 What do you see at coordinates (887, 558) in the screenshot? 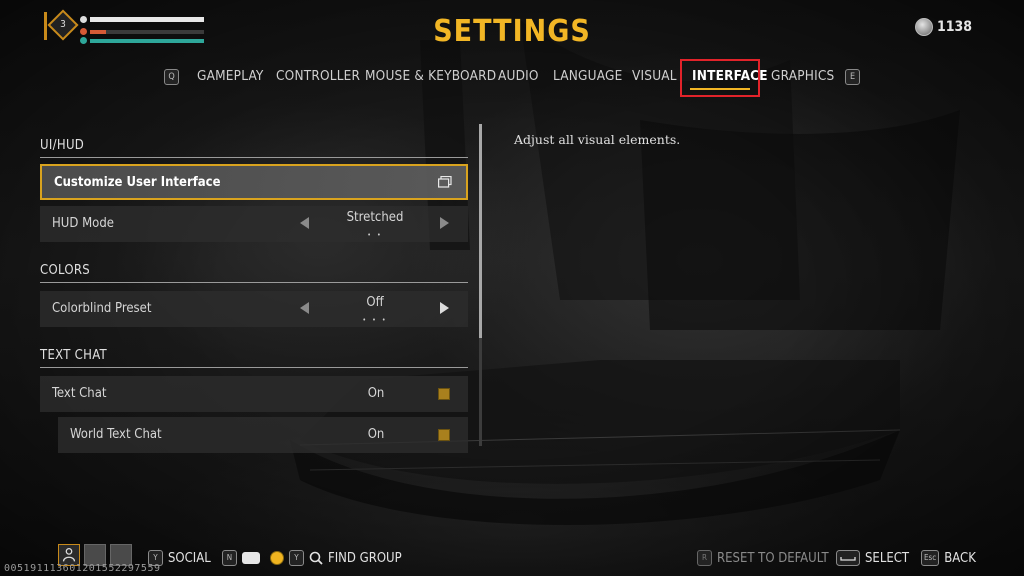
I see `select-label: SELECT` at bounding box center [887, 558].